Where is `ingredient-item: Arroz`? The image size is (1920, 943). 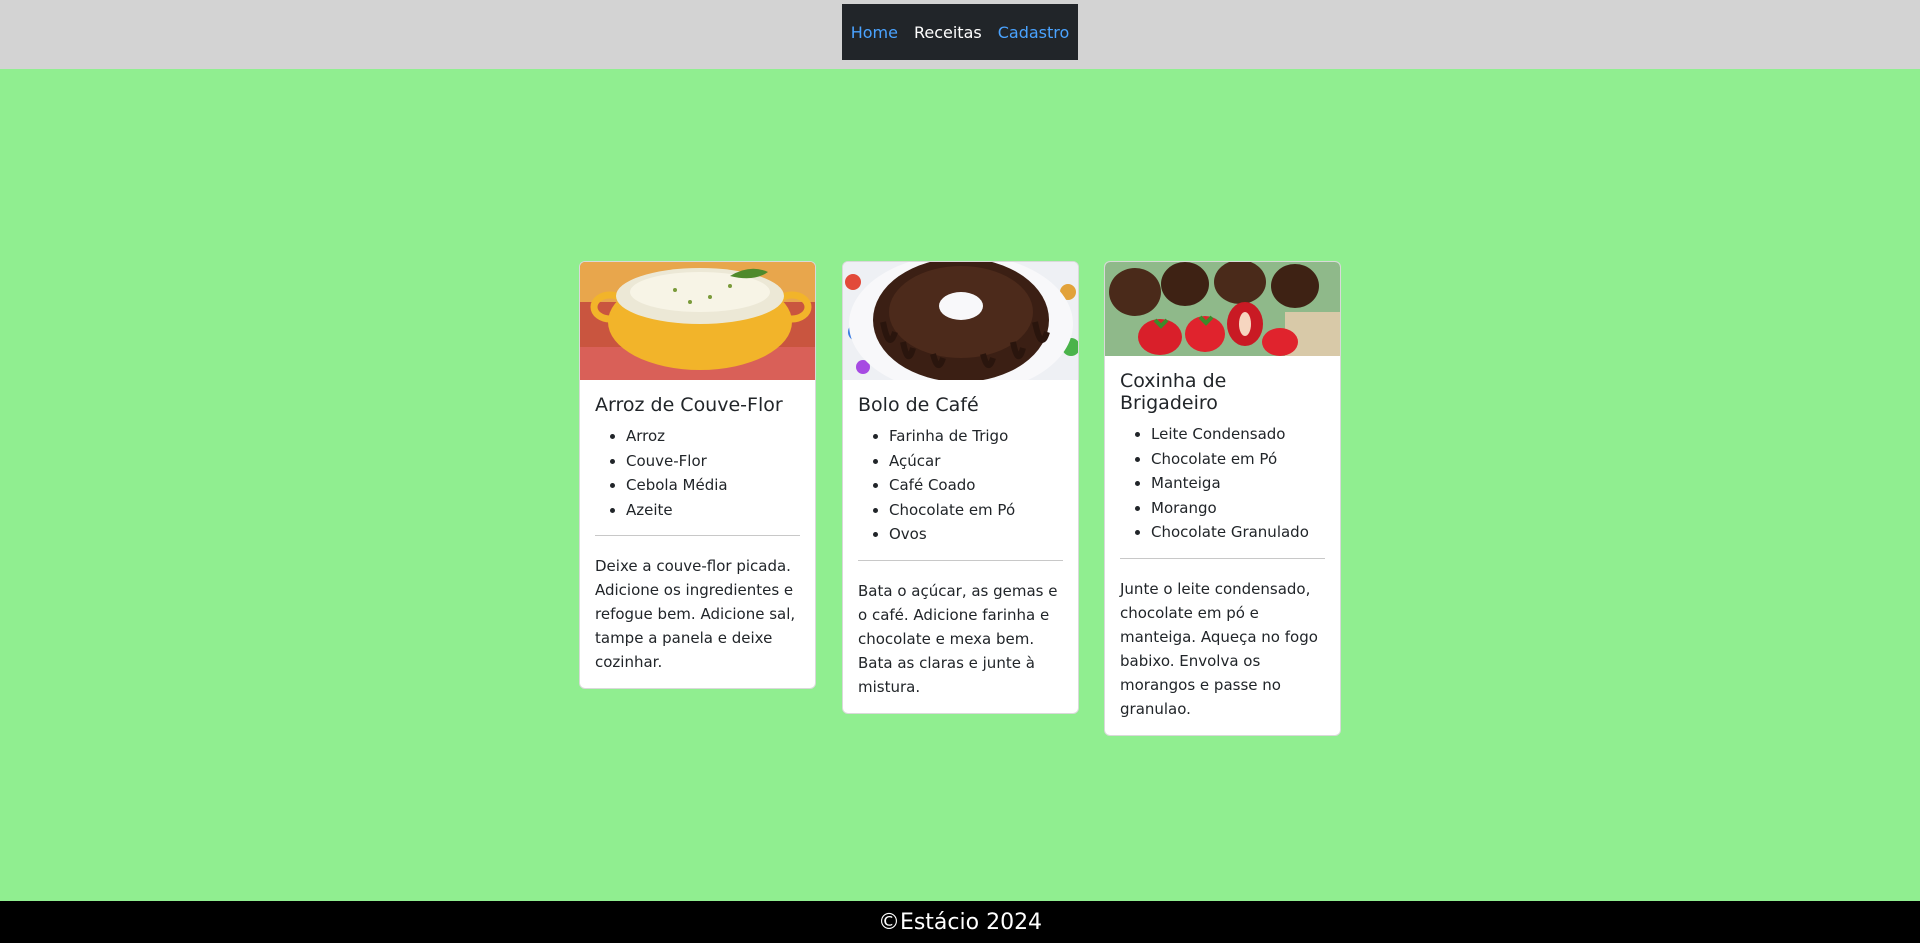 ingredient-item: Arroz is located at coordinates (713, 436).